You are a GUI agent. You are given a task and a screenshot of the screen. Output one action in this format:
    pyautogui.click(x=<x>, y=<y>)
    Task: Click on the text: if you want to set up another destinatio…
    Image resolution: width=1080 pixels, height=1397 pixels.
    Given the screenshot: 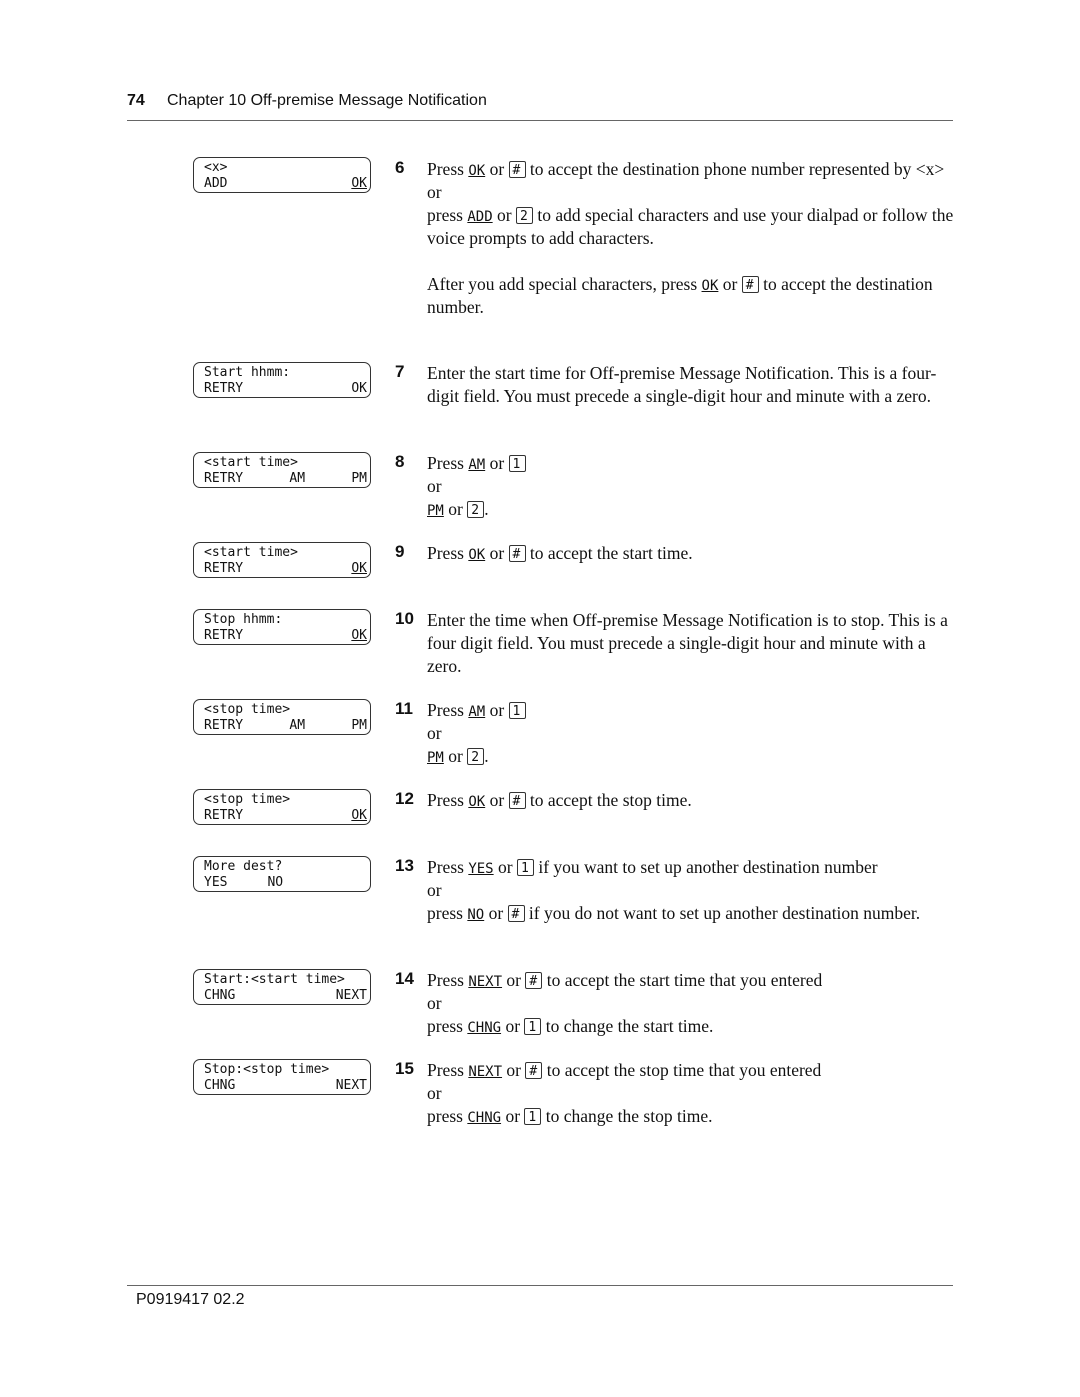 What is the action you would take?
    pyautogui.click(x=708, y=867)
    